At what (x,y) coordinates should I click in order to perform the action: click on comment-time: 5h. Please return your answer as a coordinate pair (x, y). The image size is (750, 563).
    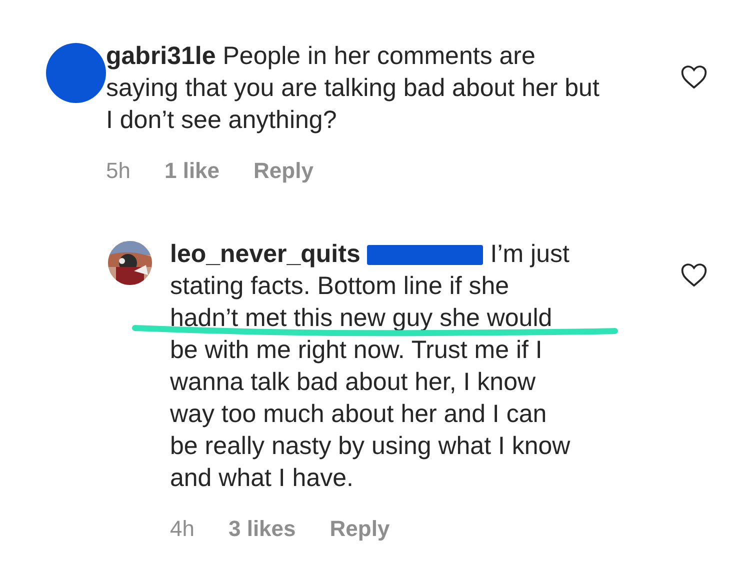
    Looking at the image, I should click on (118, 171).